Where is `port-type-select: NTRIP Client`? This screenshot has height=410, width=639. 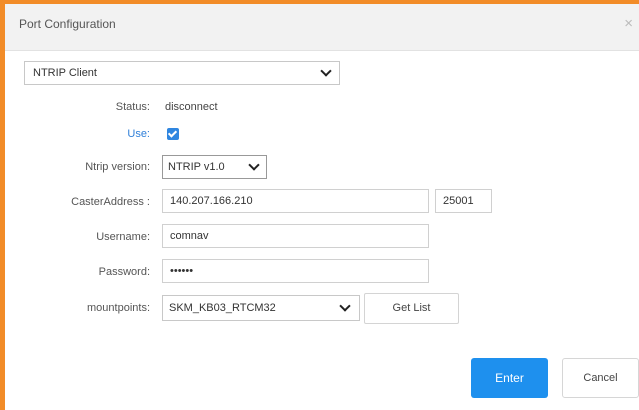
port-type-select: NTRIP Client is located at coordinates (182, 73).